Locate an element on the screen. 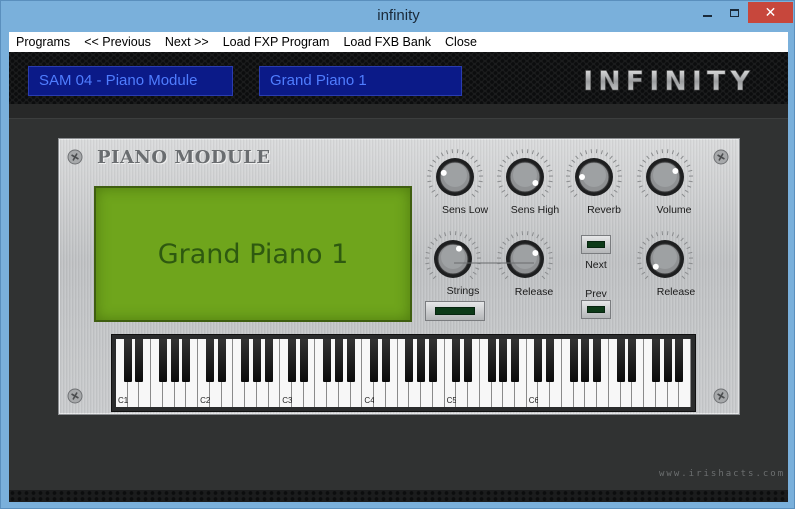  prev-label: Prev is located at coordinates (596, 294).